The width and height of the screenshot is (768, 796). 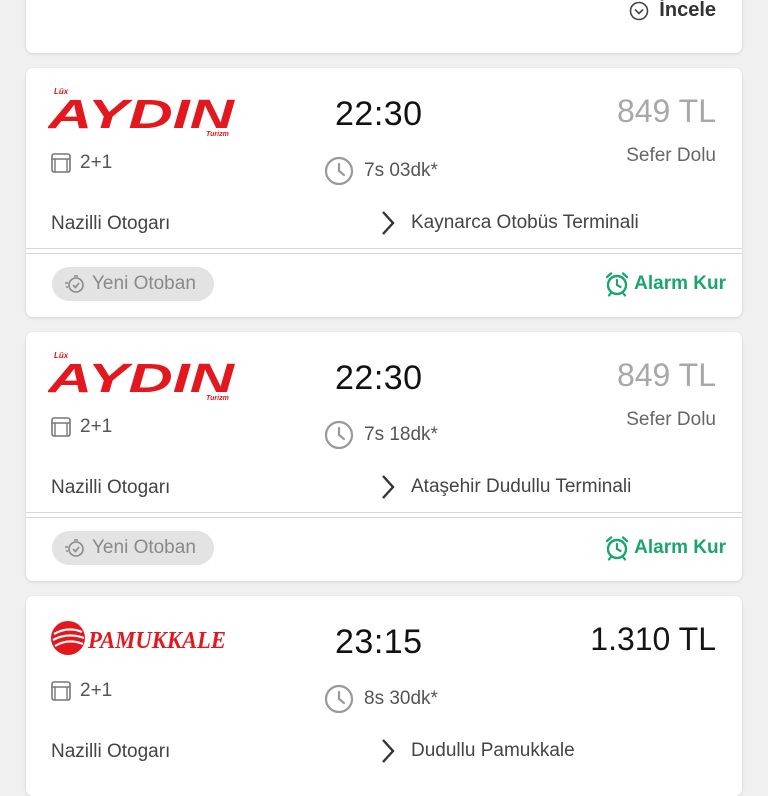 I want to click on trip-card-previous: İncele, so click(x=384, y=26).